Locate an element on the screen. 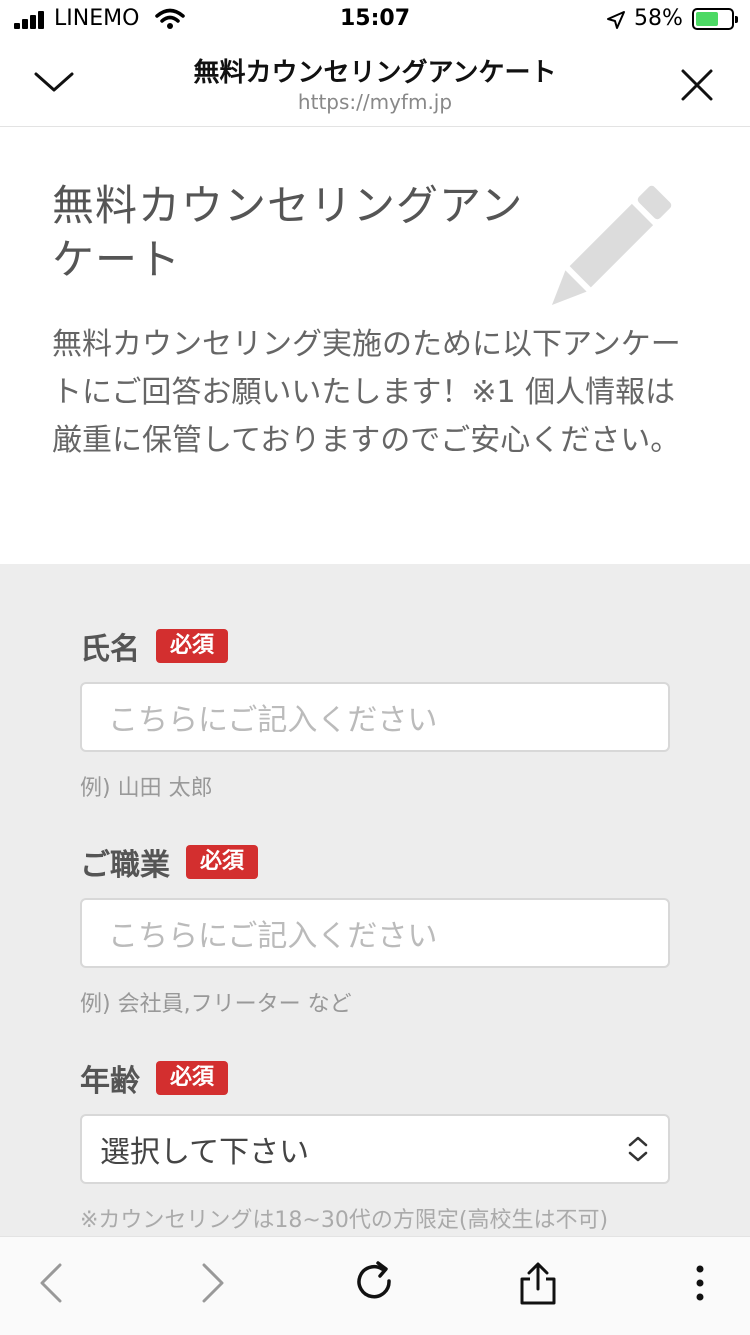  share-icon is located at coordinates (538, 1284).